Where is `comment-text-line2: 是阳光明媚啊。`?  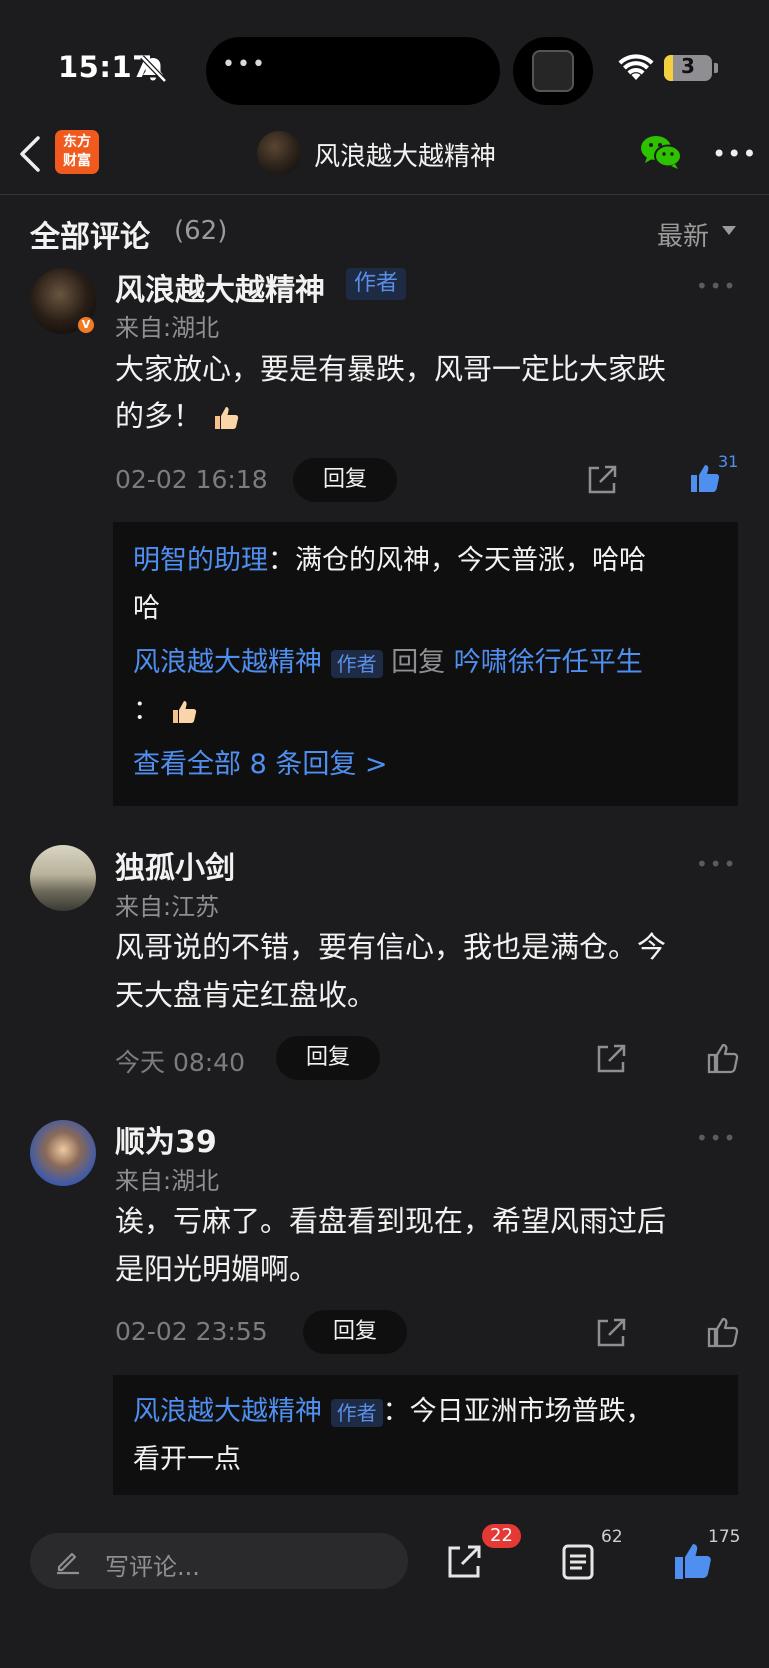 comment-text-line2: 是阳光明媚啊。 is located at coordinates (217, 1269).